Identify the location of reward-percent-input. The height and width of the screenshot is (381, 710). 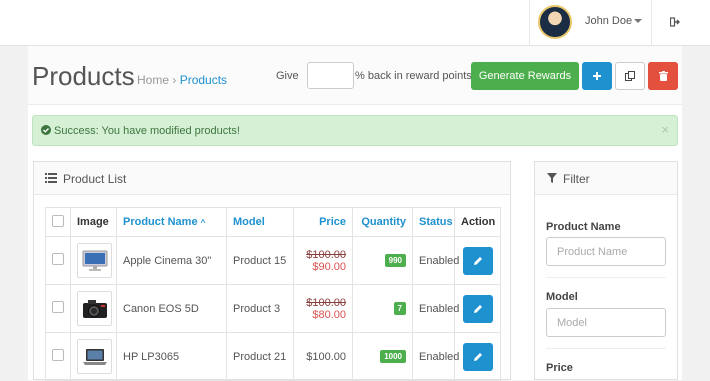
(330, 75).